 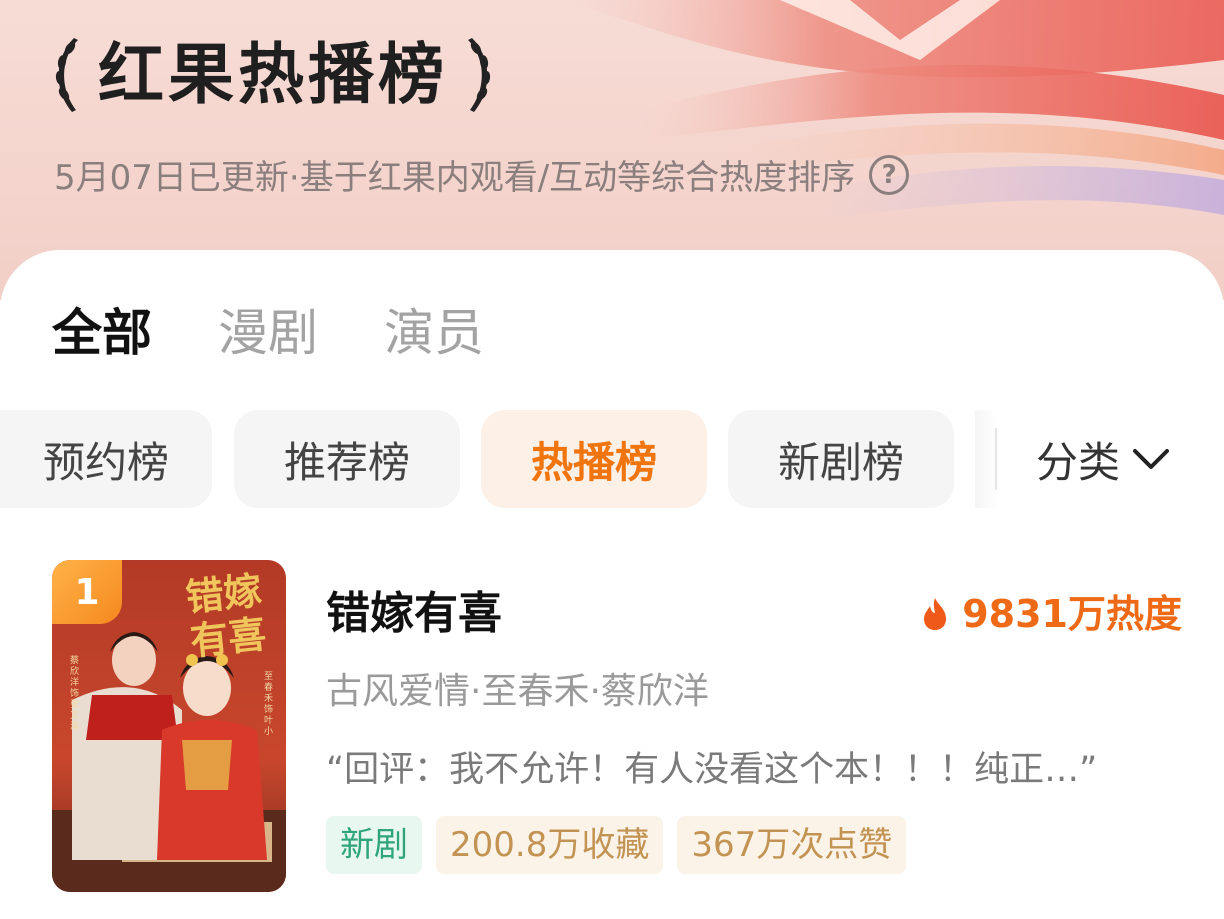 I want to click on chip-reservation-ranking: 预约榜, so click(x=106, y=459).